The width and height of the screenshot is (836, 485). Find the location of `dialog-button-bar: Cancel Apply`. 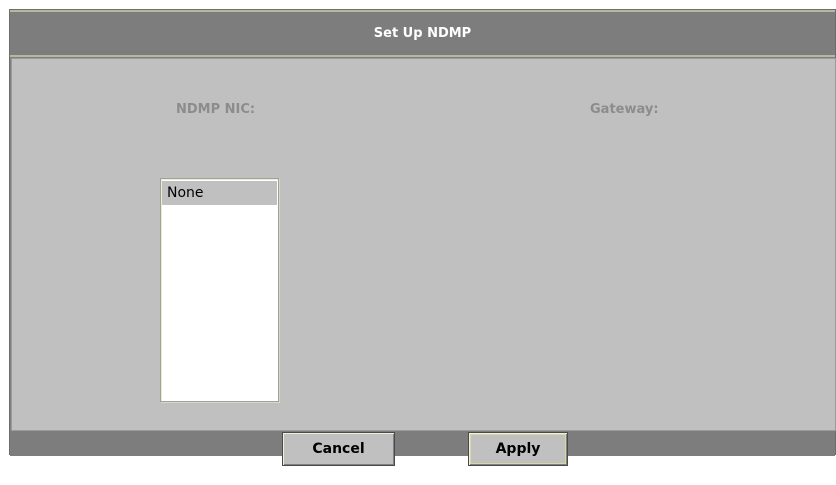

dialog-button-bar: Cancel Apply is located at coordinates (422, 448).